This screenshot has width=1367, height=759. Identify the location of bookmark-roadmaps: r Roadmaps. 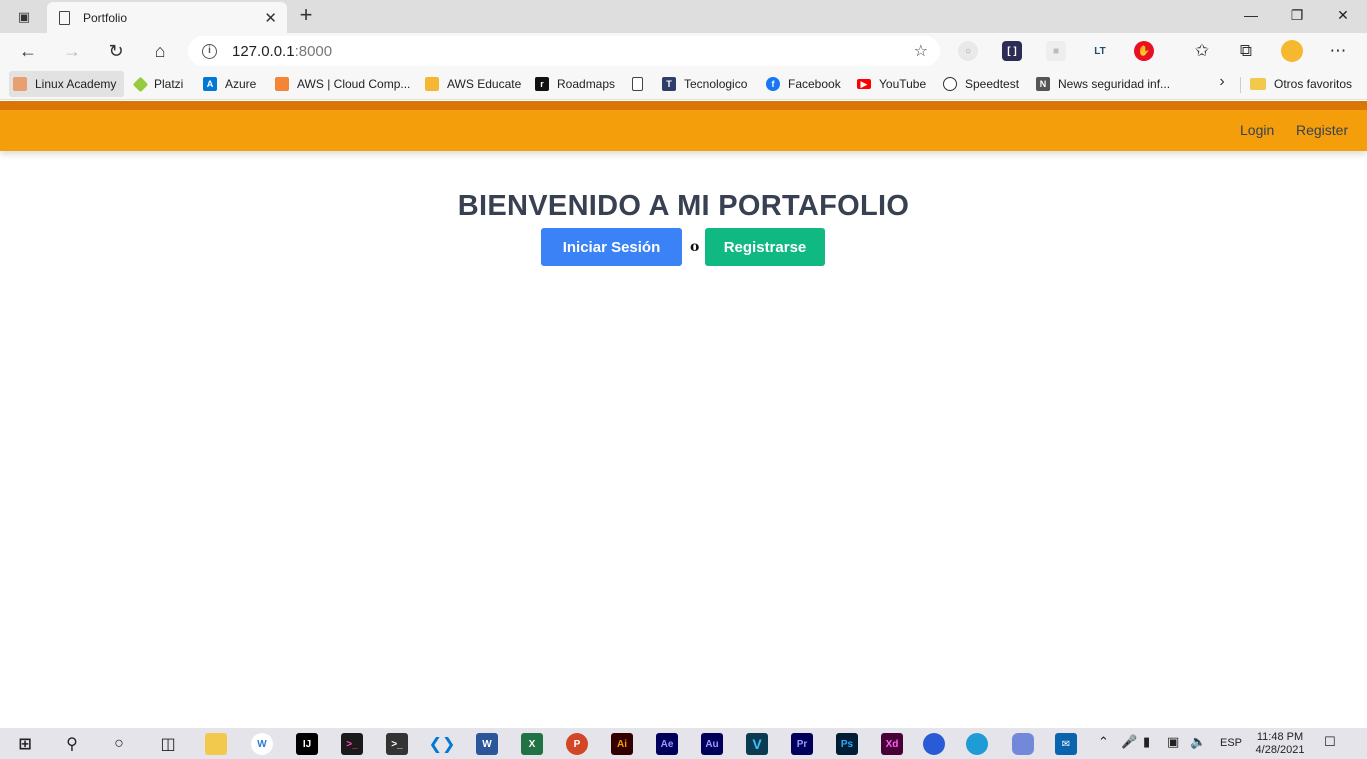
(575, 84).